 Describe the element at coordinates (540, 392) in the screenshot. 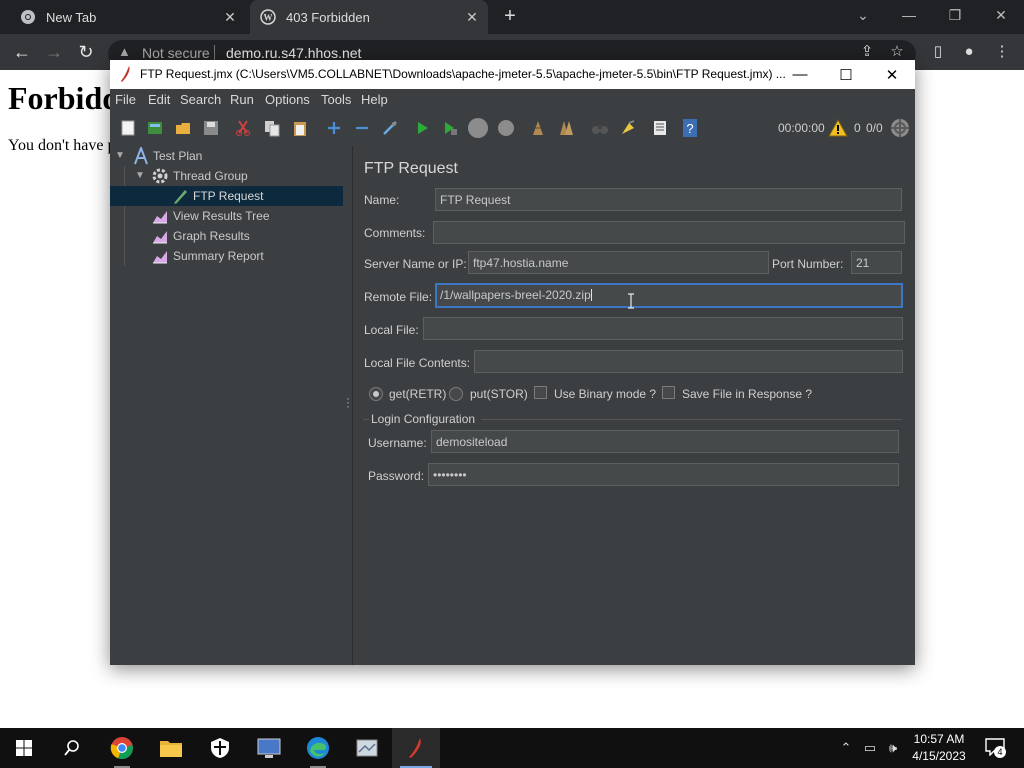

I see `binary-mode-checkbox` at that location.